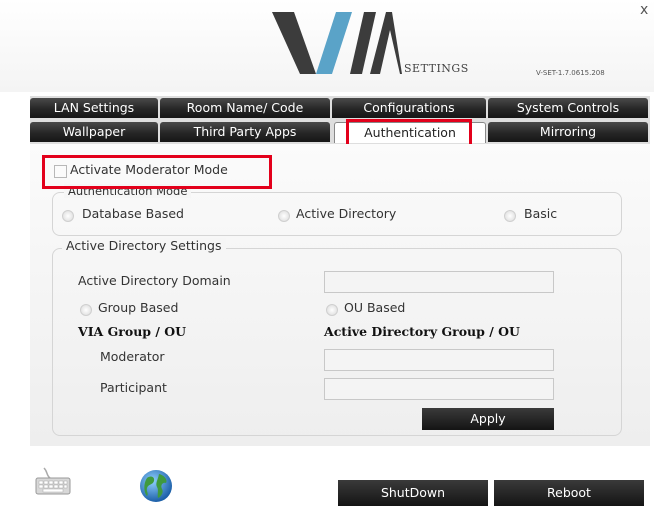 The image size is (654, 520). Describe the element at coordinates (569, 493) in the screenshot. I see `reboot-button: Reboot` at that location.